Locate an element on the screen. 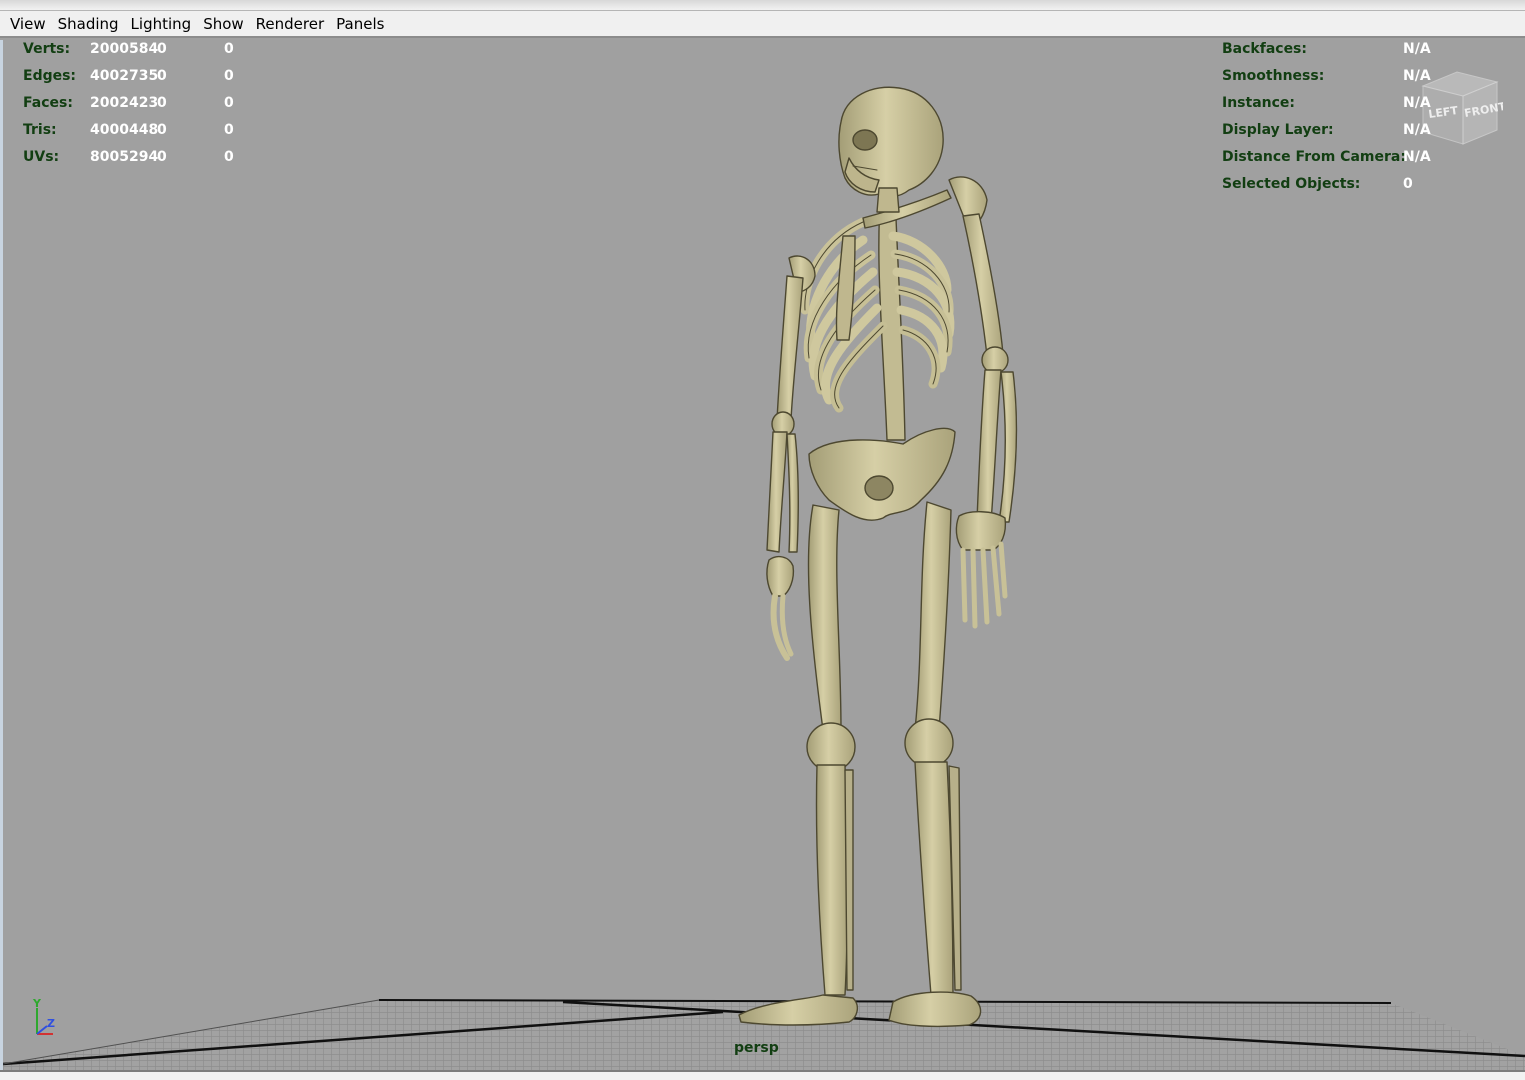  panel-bottom-border is located at coordinates (762, 1075).